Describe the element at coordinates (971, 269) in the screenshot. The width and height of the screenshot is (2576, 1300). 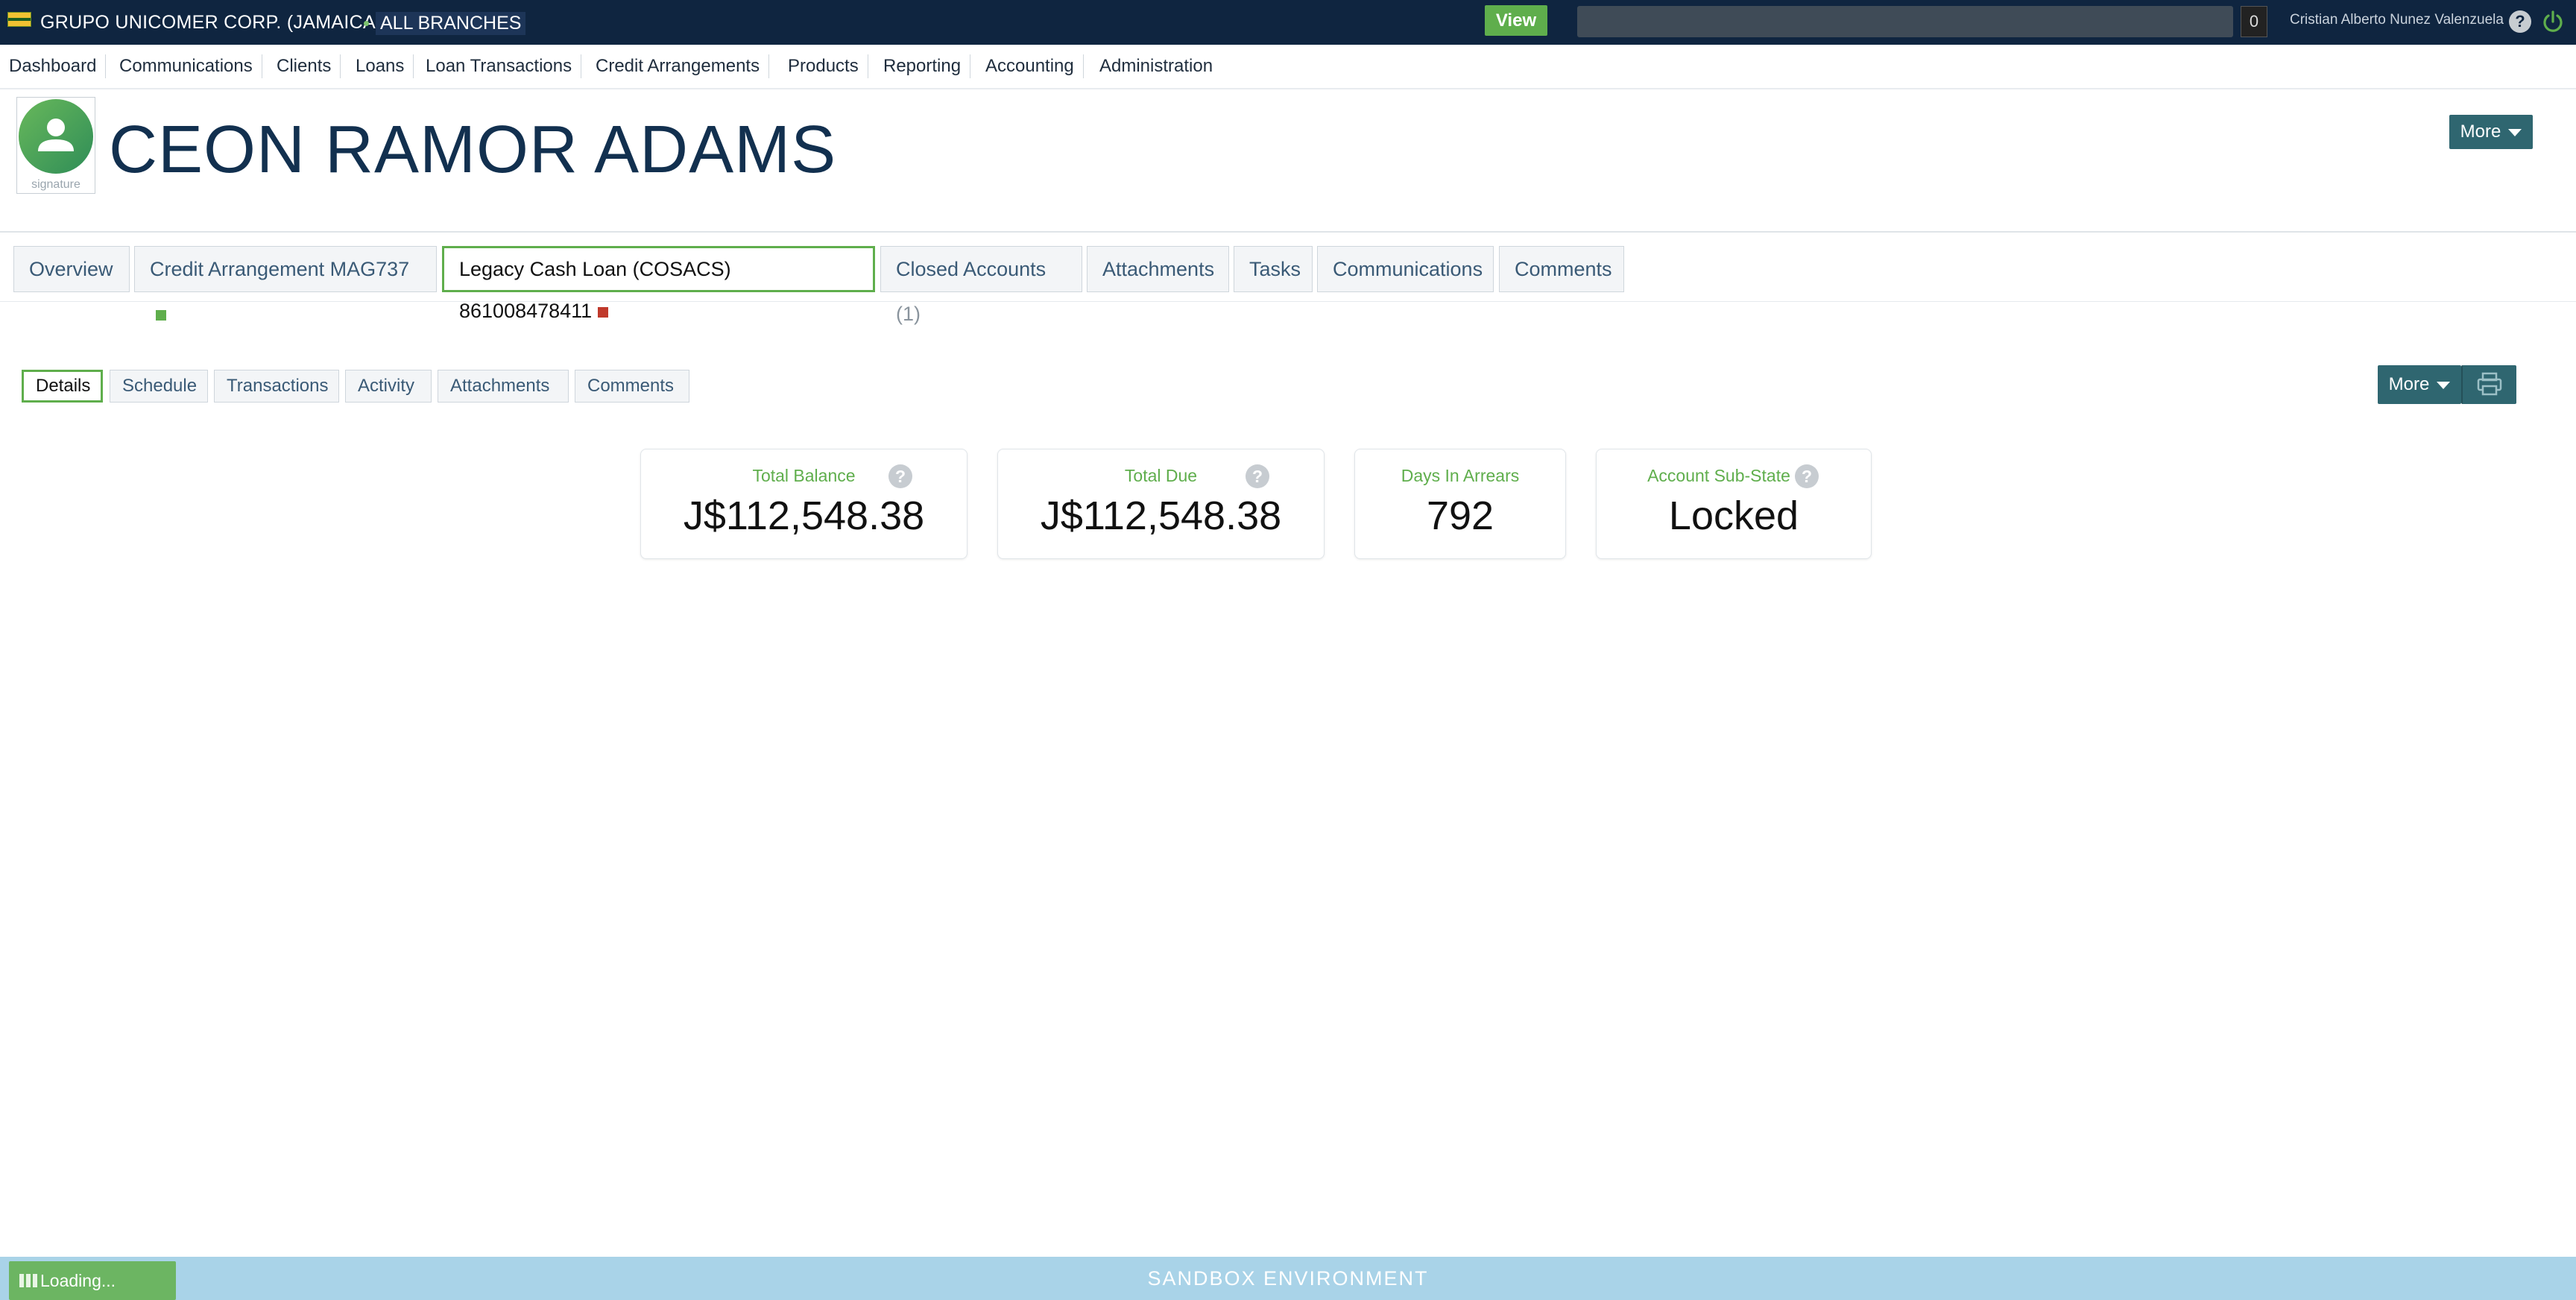
I see `tab-closed-accounts-label: Closed Accounts` at that location.